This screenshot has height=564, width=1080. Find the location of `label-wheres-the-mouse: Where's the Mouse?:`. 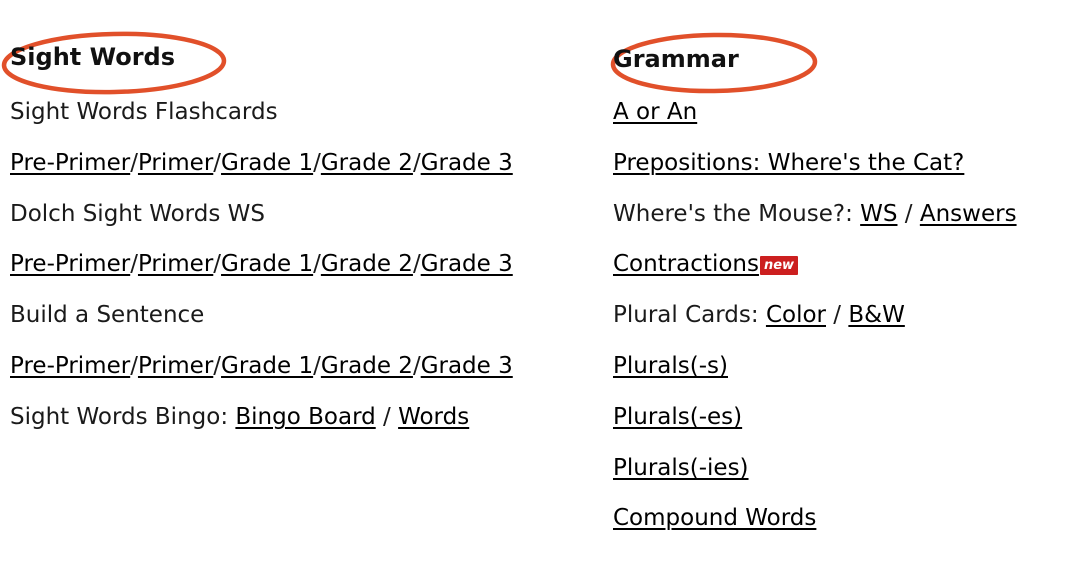

label-wheres-the-mouse: Where's the Mouse?: is located at coordinates (737, 213).